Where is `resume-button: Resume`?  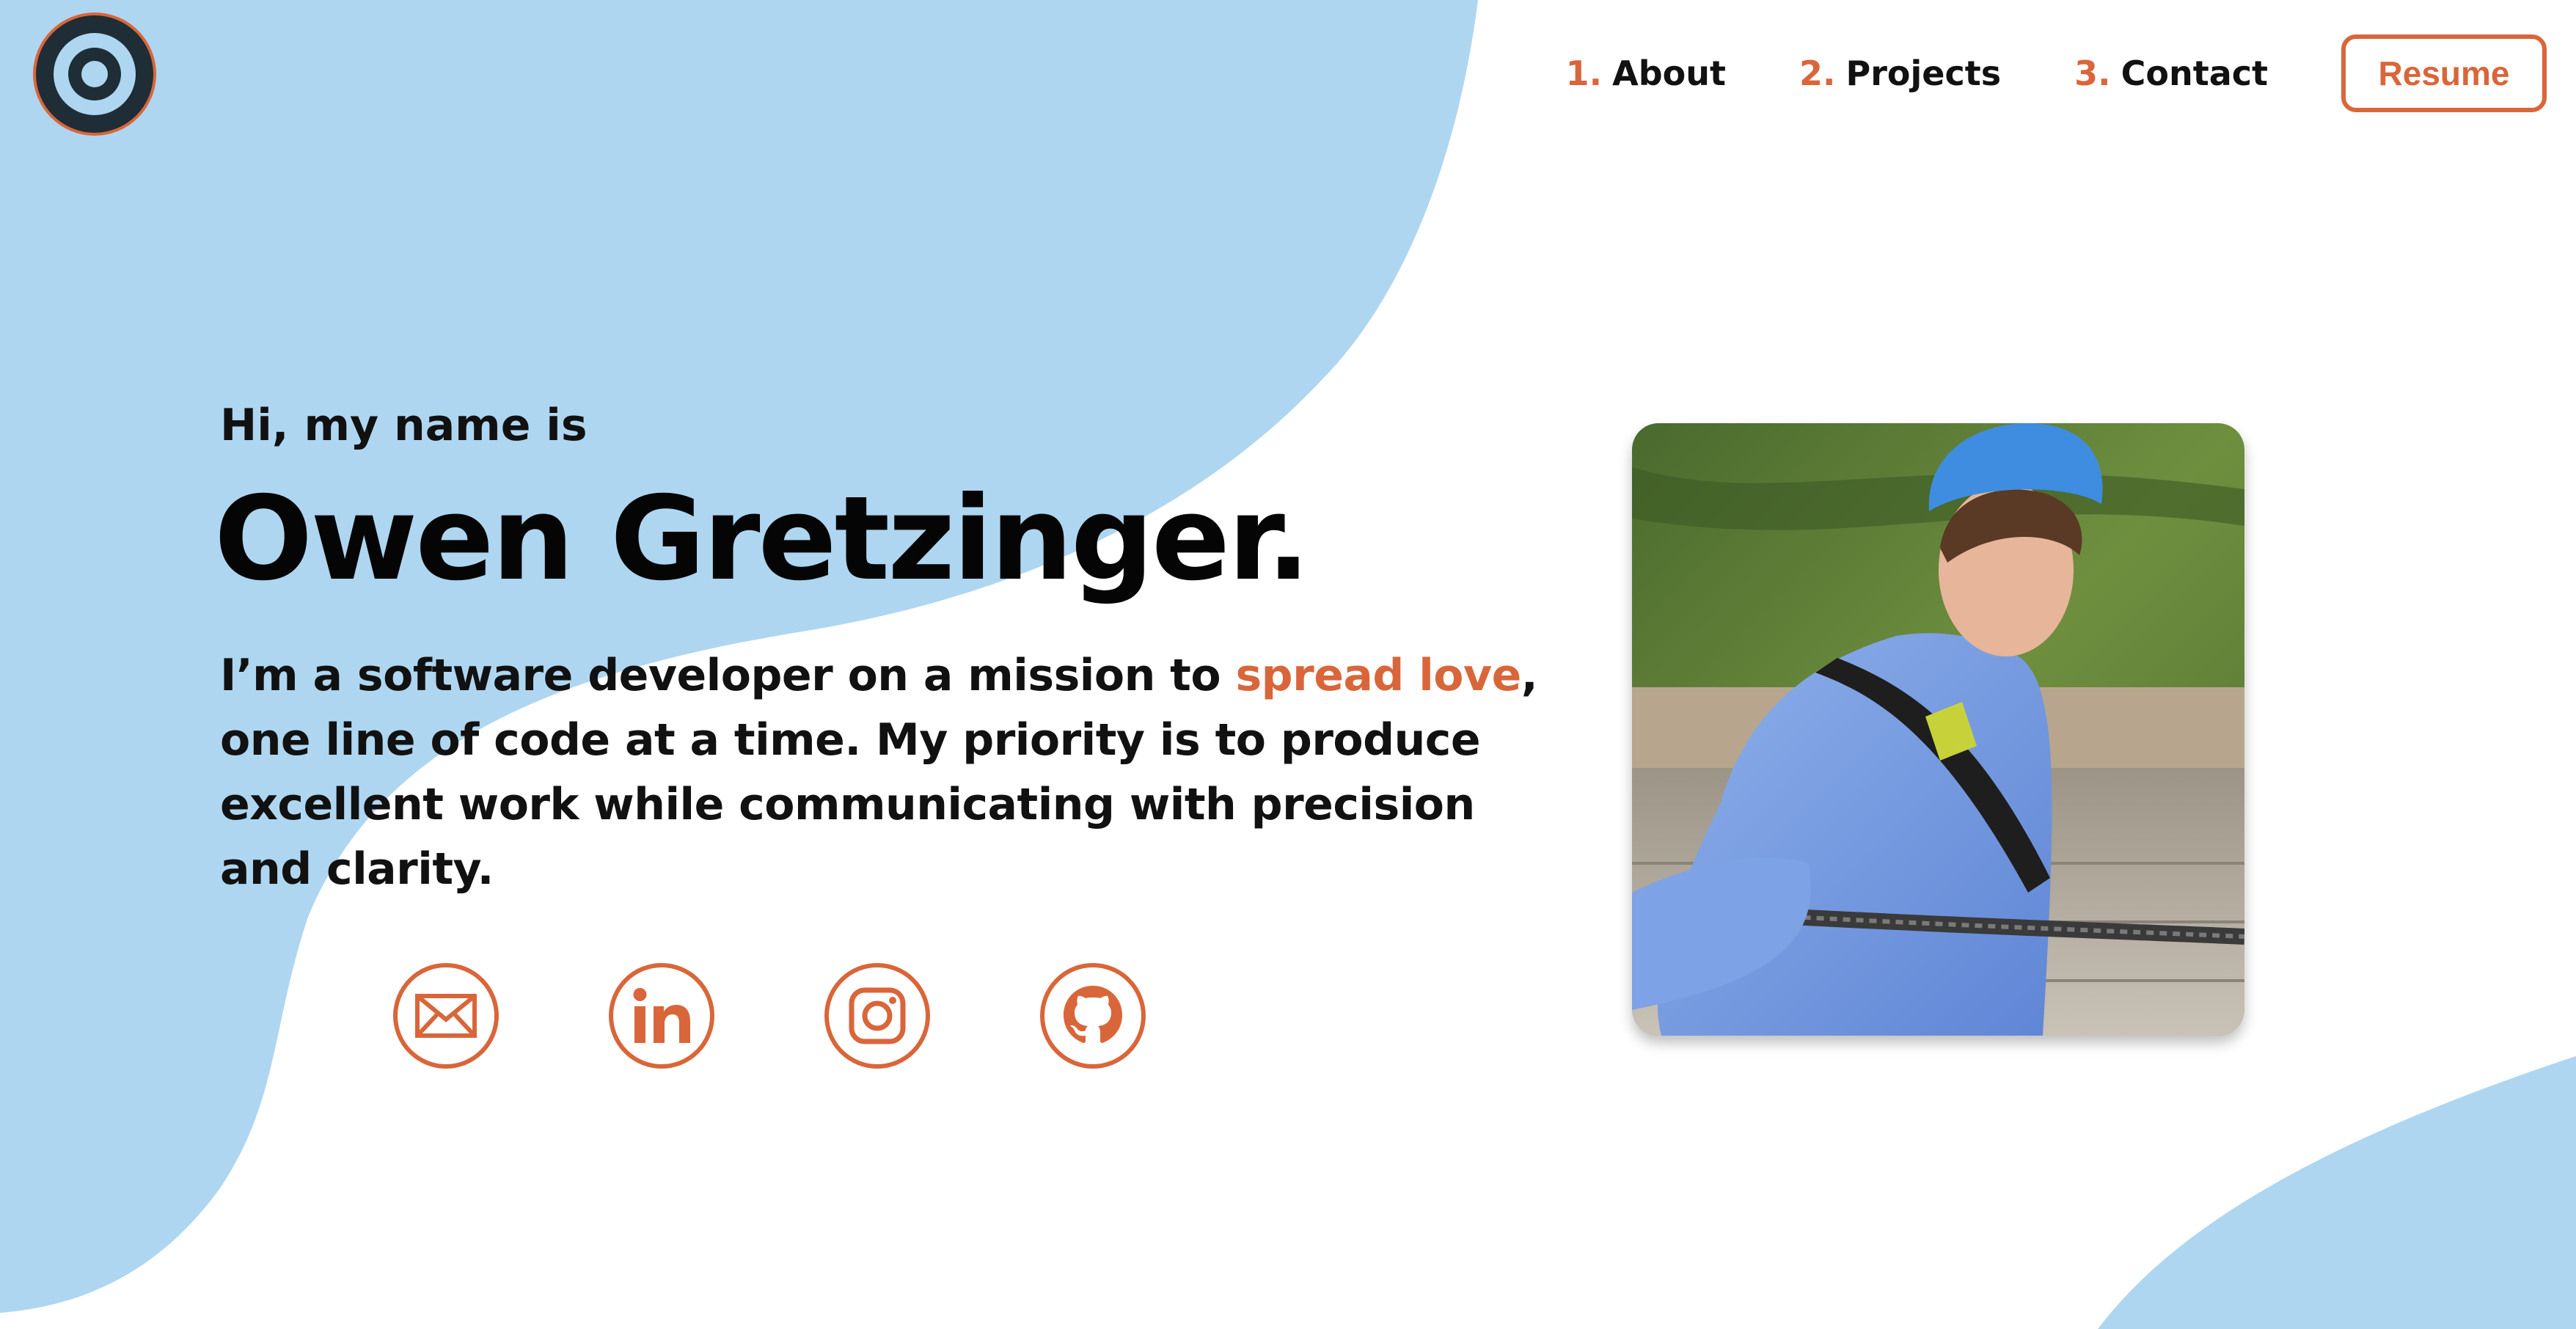
resume-button: Resume is located at coordinates (2444, 73).